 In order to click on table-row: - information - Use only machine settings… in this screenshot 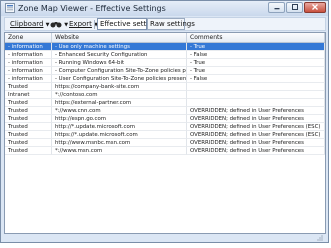, I will do `click(165, 47)`.